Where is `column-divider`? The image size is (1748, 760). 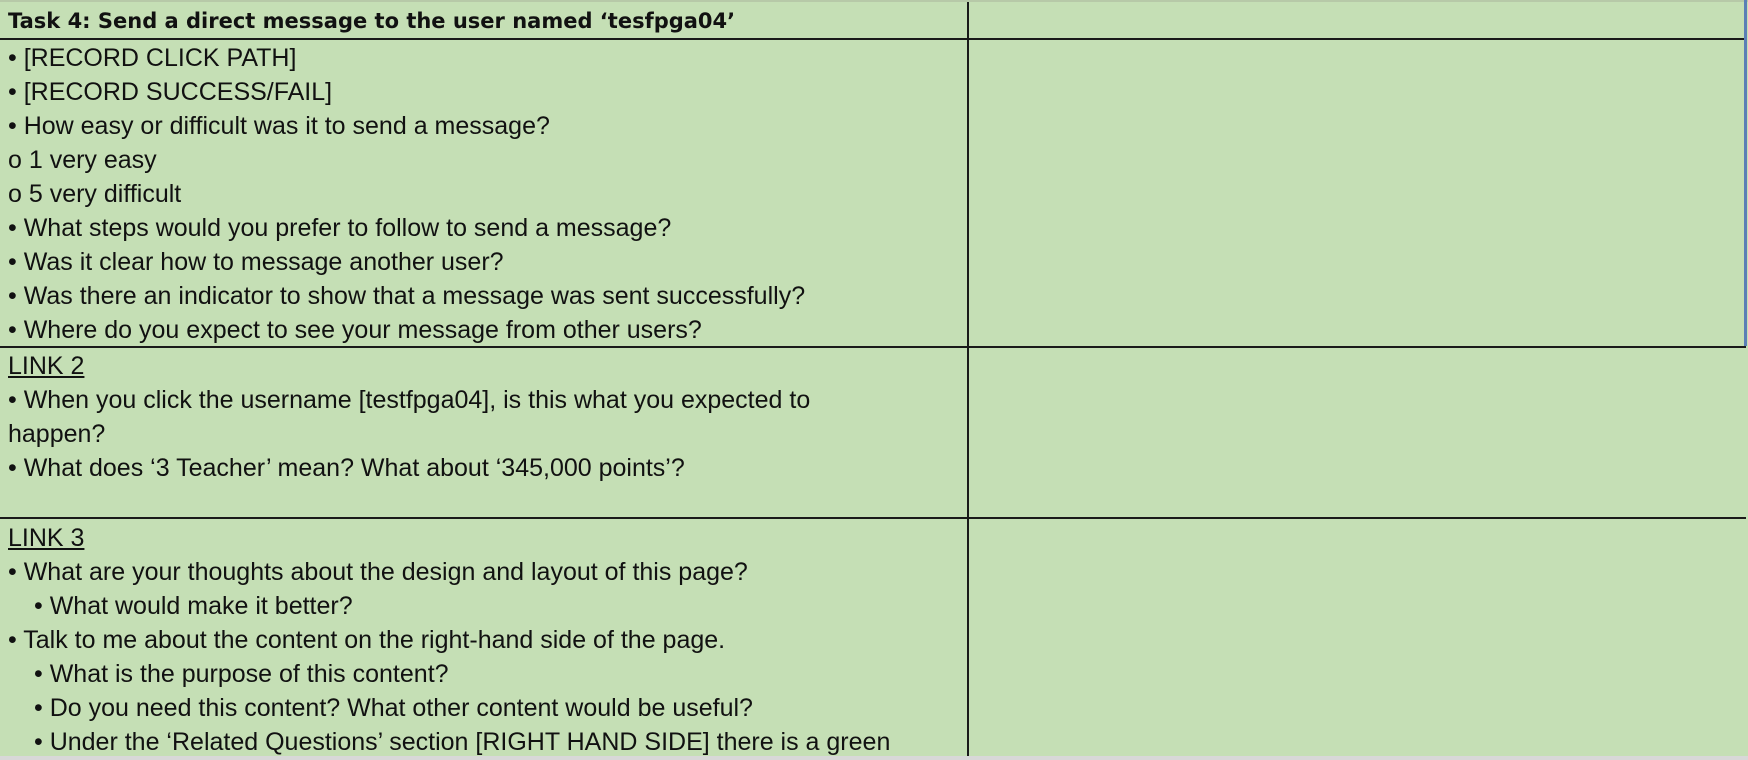 column-divider is located at coordinates (968, 380).